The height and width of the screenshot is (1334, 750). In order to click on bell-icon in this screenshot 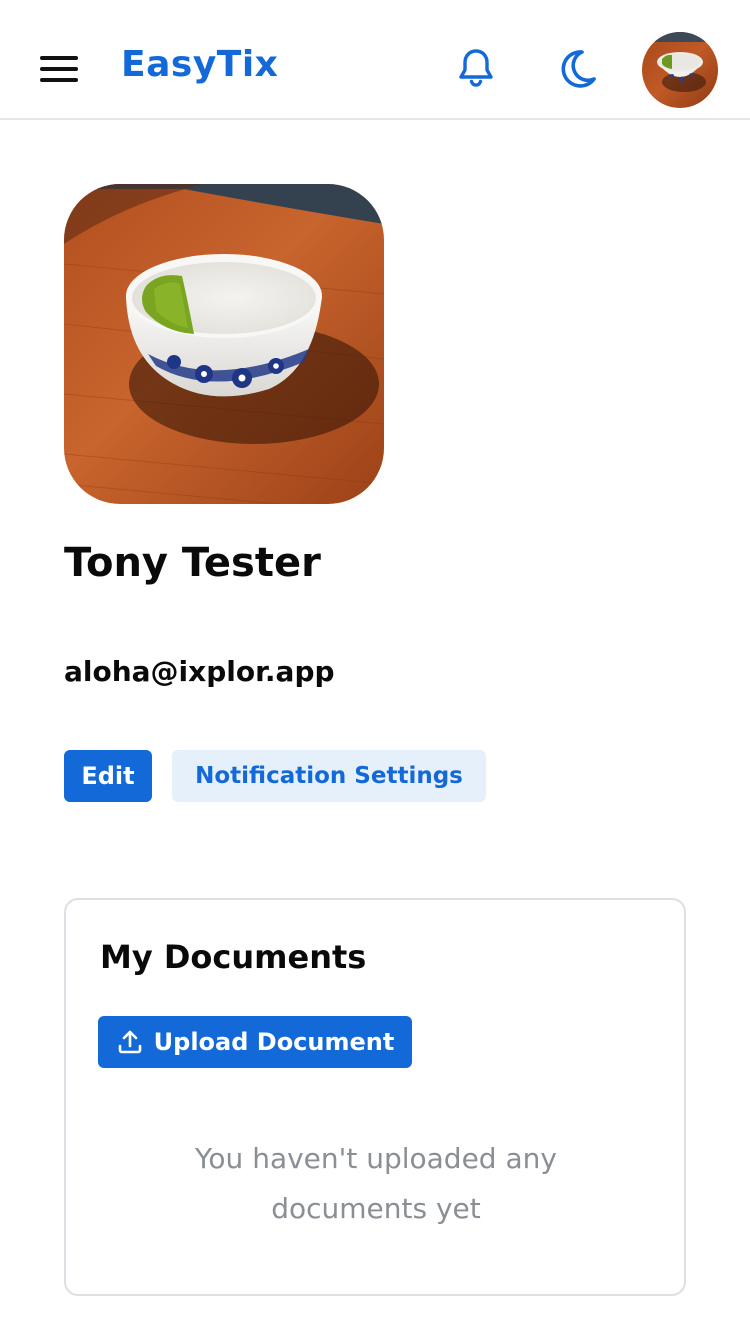, I will do `click(476, 68)`.